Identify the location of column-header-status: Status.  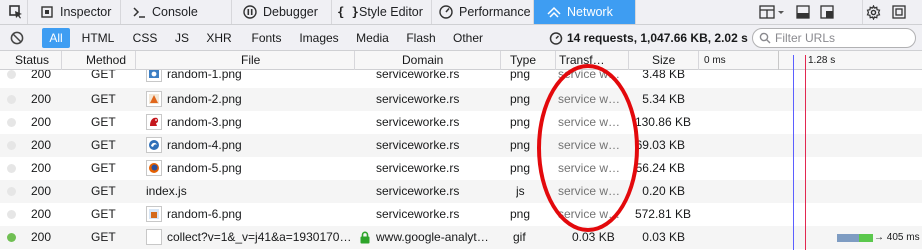
(31, 60).